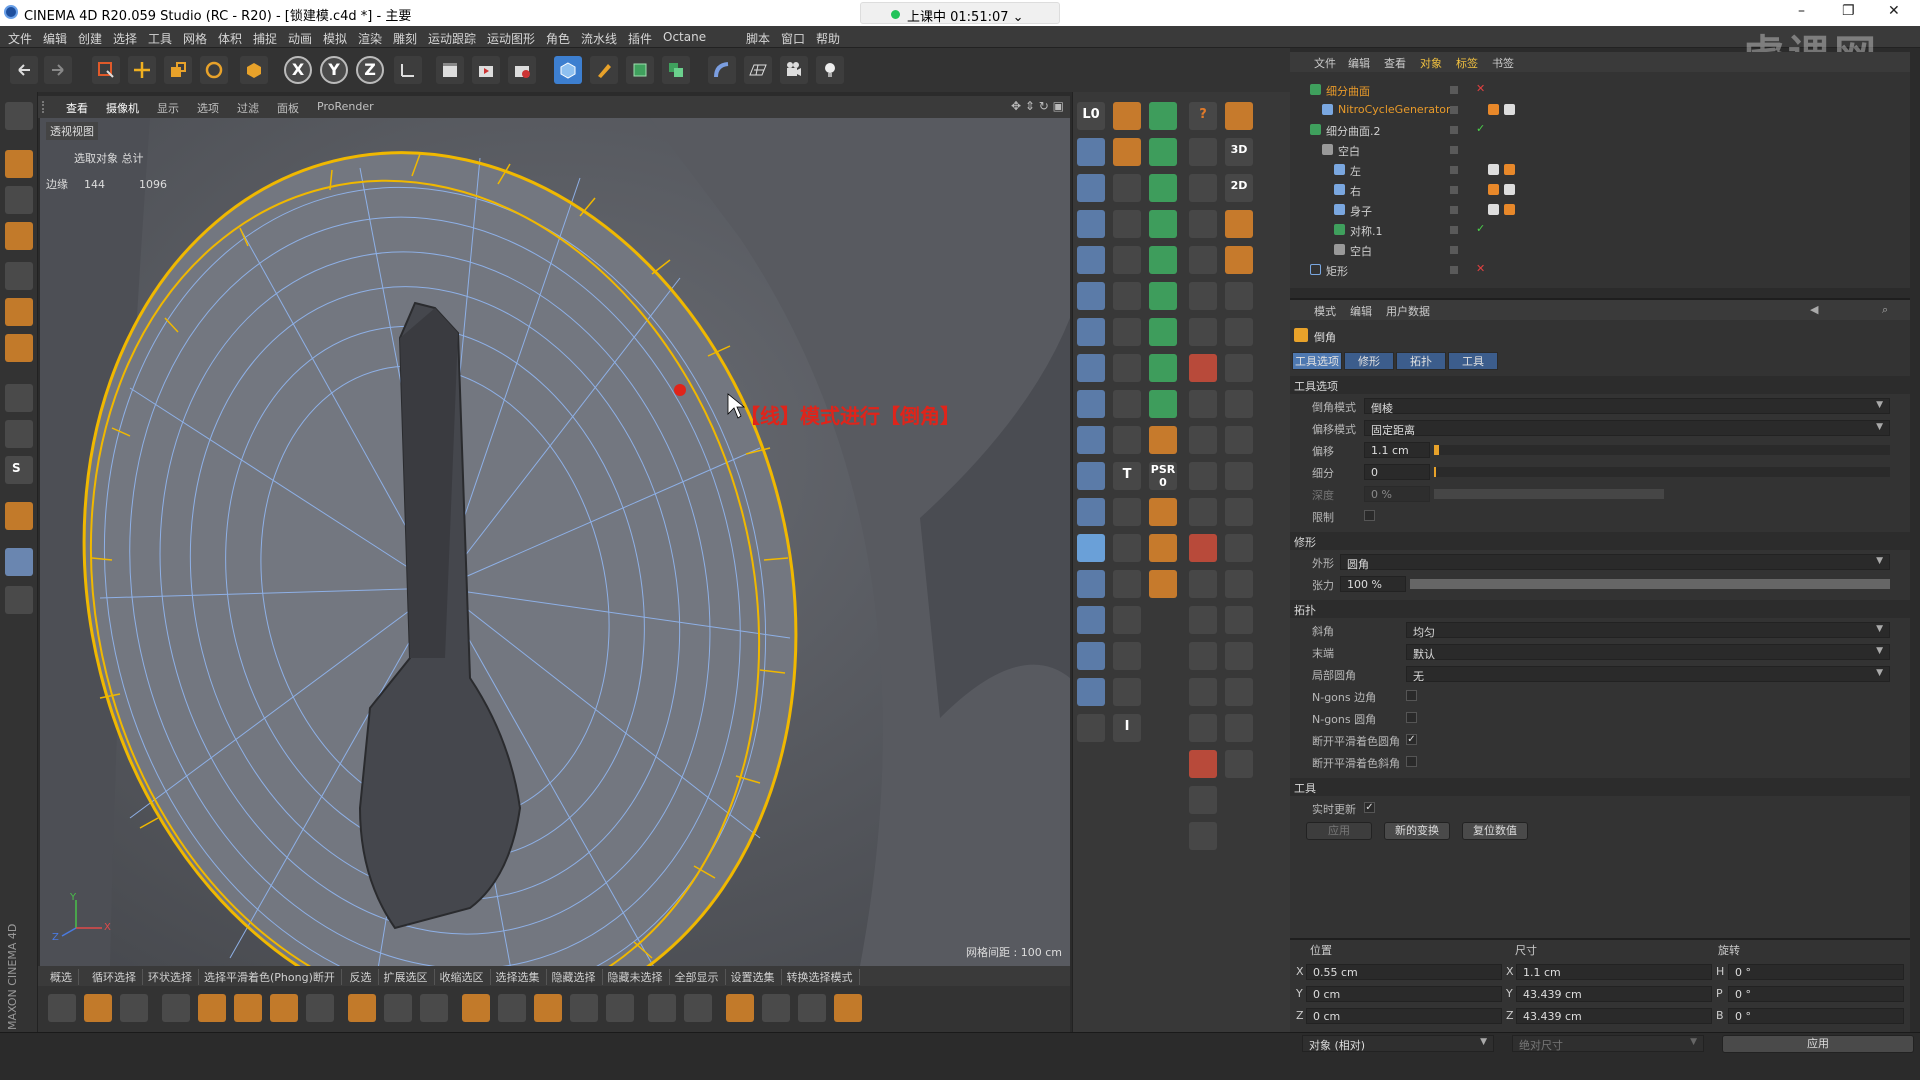 The width and height of the screenshot is (1920, 1080). I want to click on bezier-object-button, so click(1163, 296).